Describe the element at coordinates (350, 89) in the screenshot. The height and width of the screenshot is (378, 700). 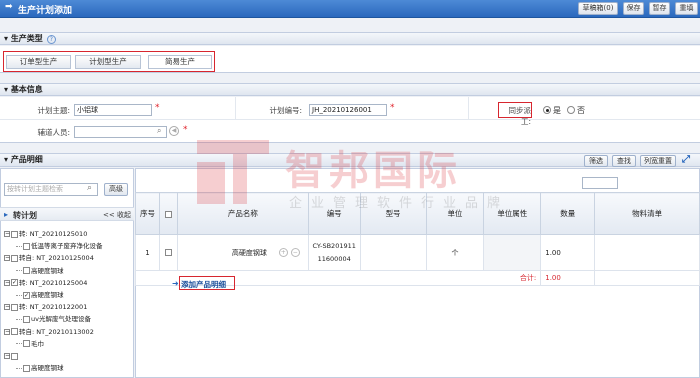
I see `basic-info-header: ▾ 基本信息` at that location.